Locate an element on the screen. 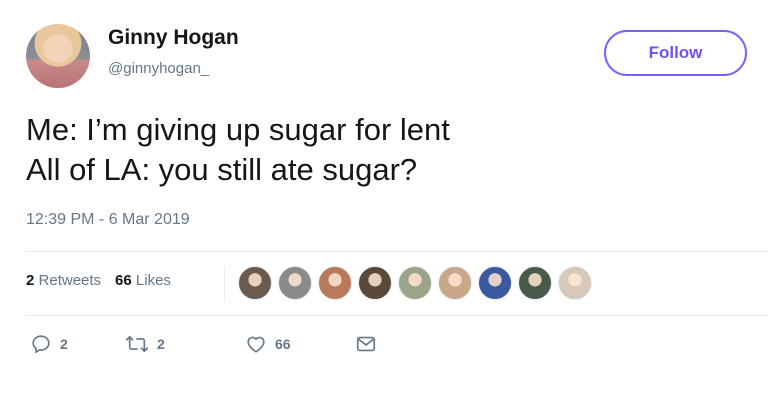 The height and width of the screenshot is (402, 768). envelope-icon is located at coordinates (366, 344).